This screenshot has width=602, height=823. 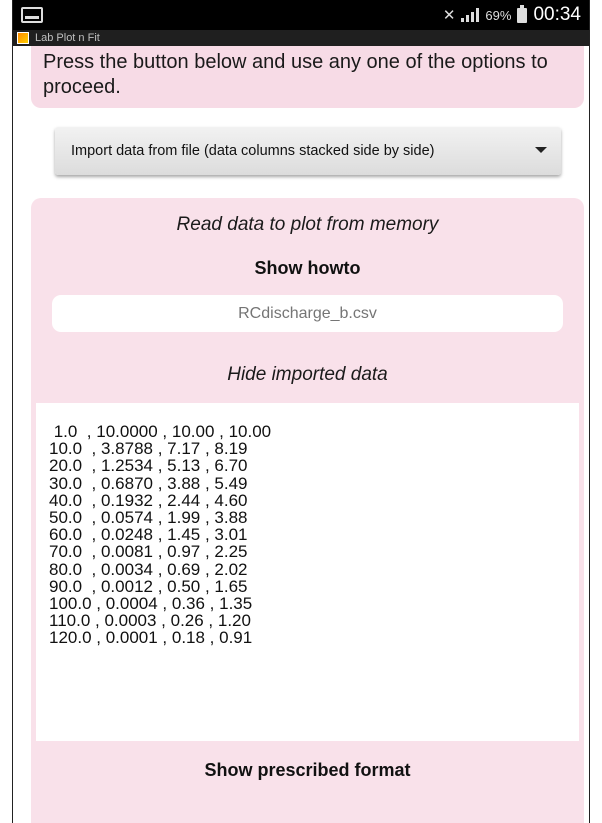 What do you see at coordinates (307, 770) in the screenshot?
I see `show-prescribed-format-button: Show prescribed format` at bounding box center [307, 770].